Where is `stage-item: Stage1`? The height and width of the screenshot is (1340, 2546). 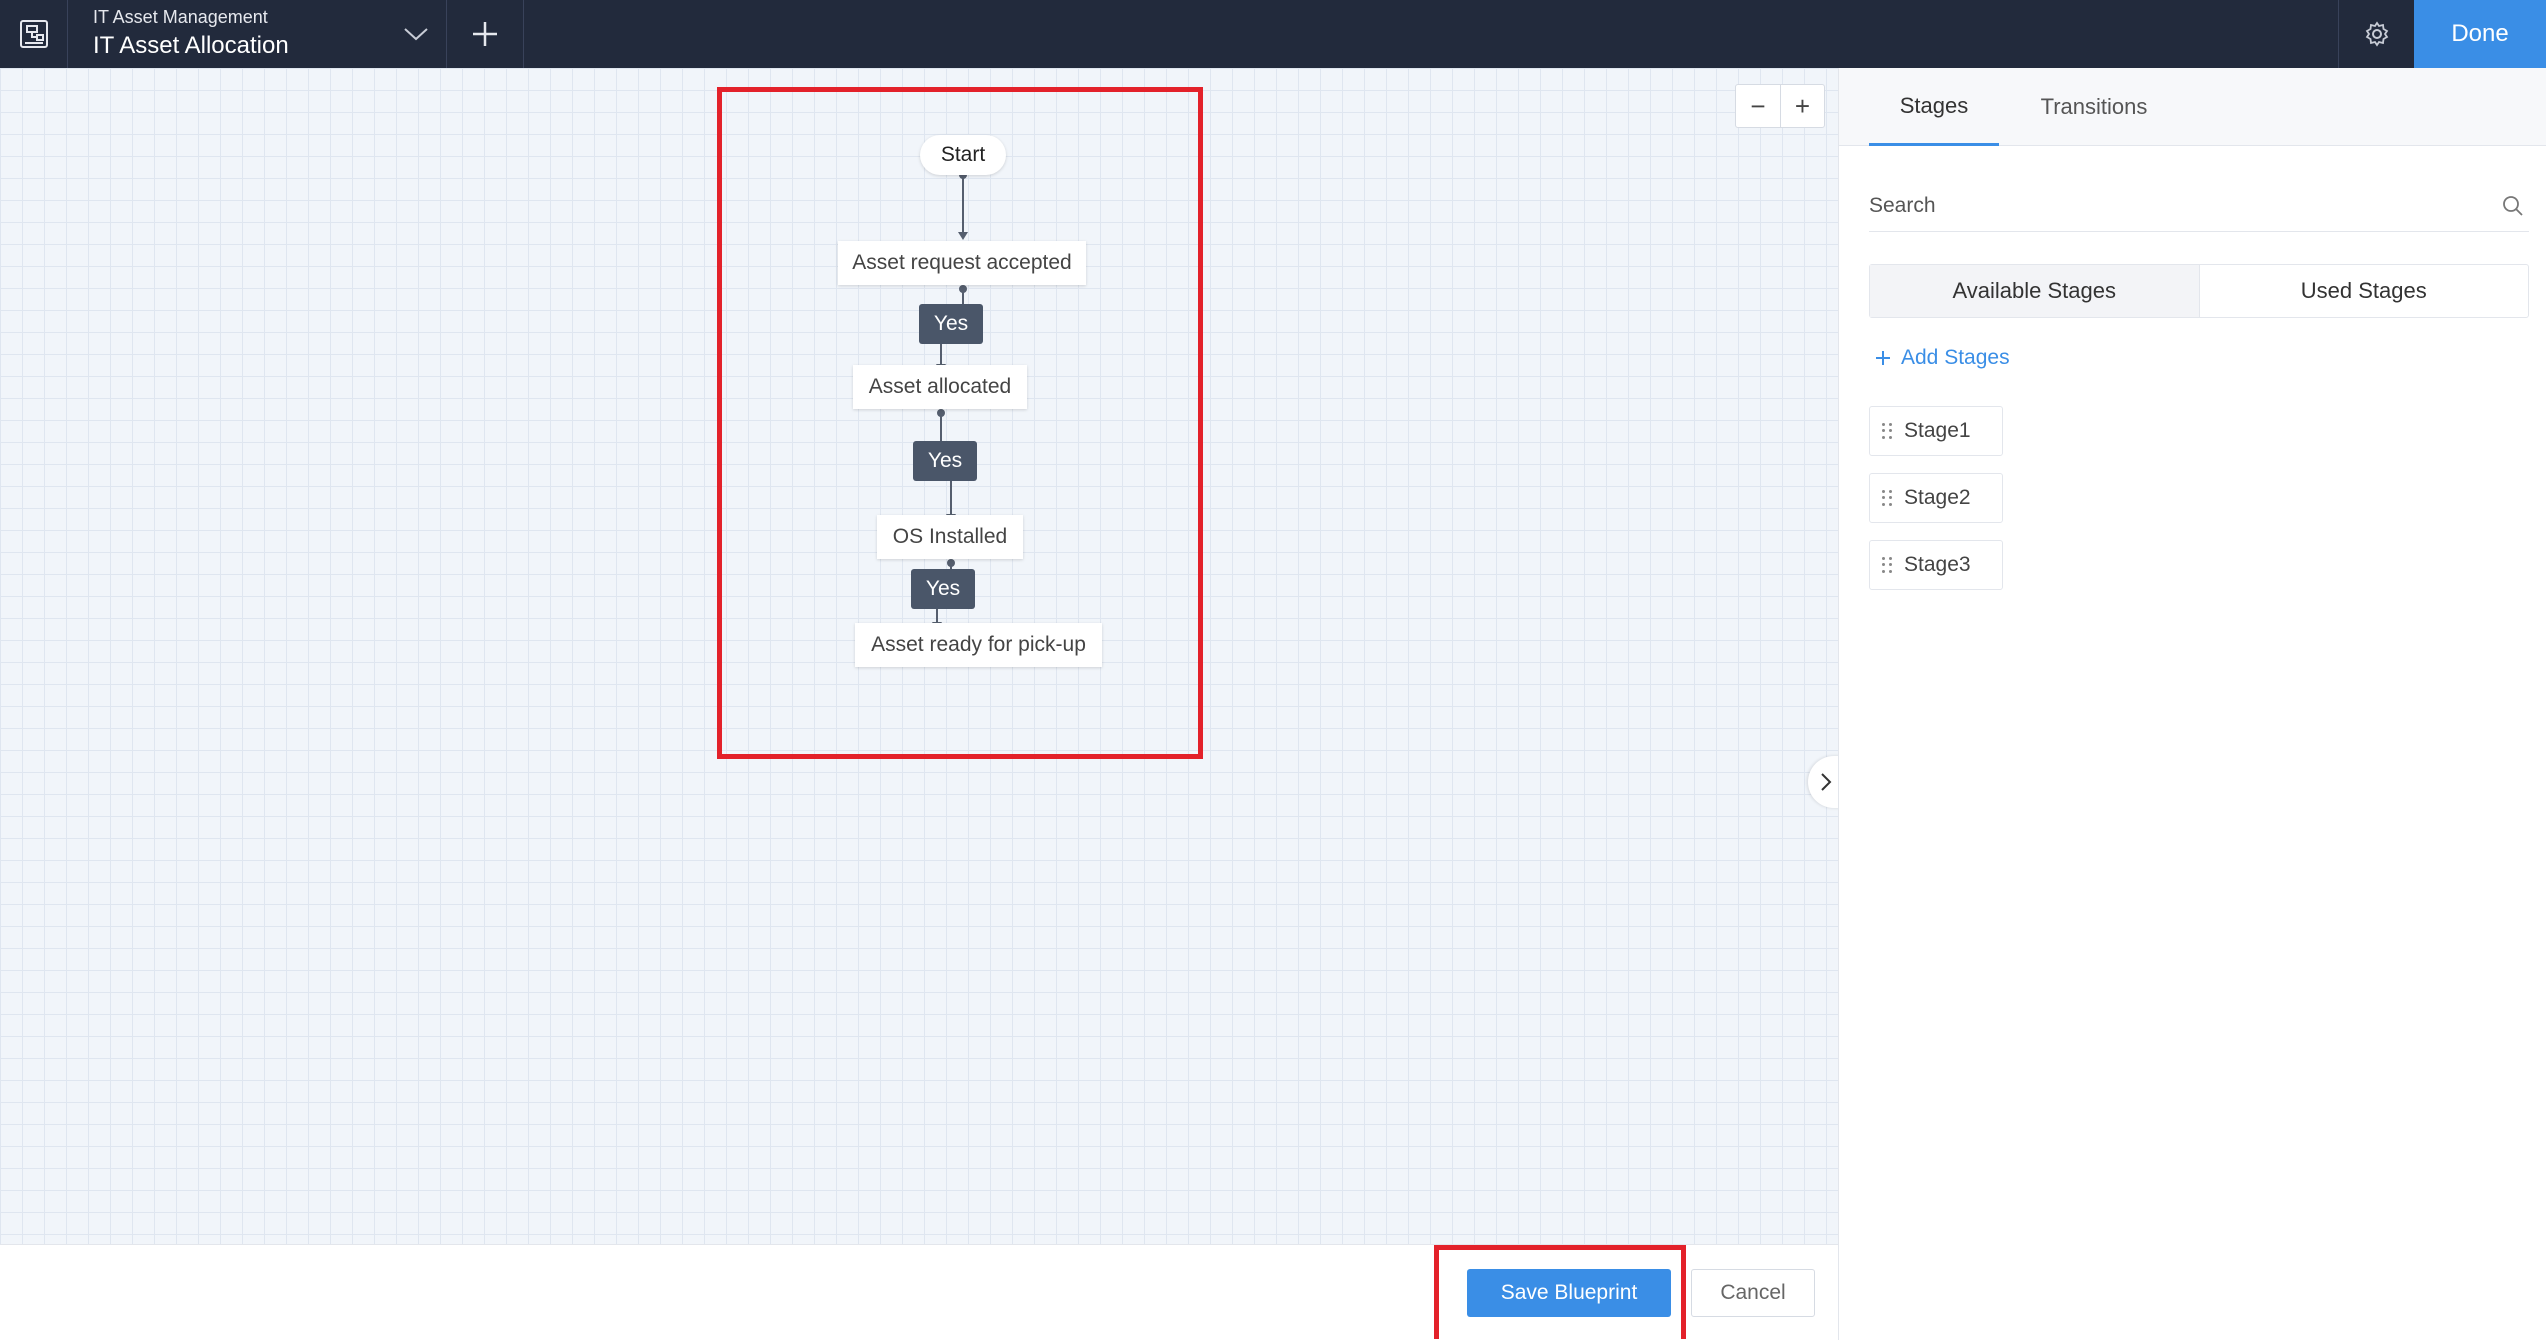
stage-item: Stage1 is located at coordinates (1936, 431).